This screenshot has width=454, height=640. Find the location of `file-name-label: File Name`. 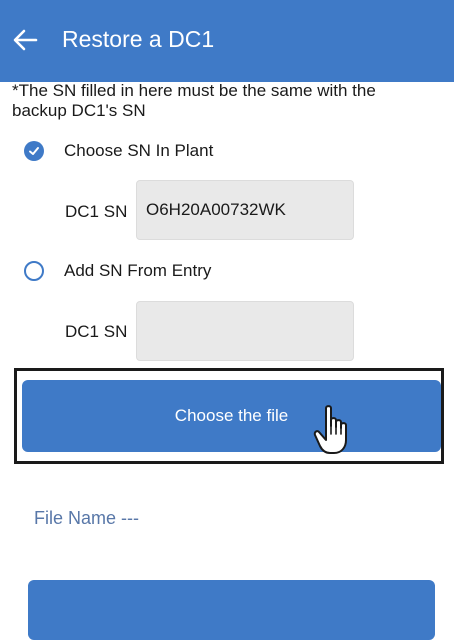

file-name-label: File Name is located at coordinates (75, 518).